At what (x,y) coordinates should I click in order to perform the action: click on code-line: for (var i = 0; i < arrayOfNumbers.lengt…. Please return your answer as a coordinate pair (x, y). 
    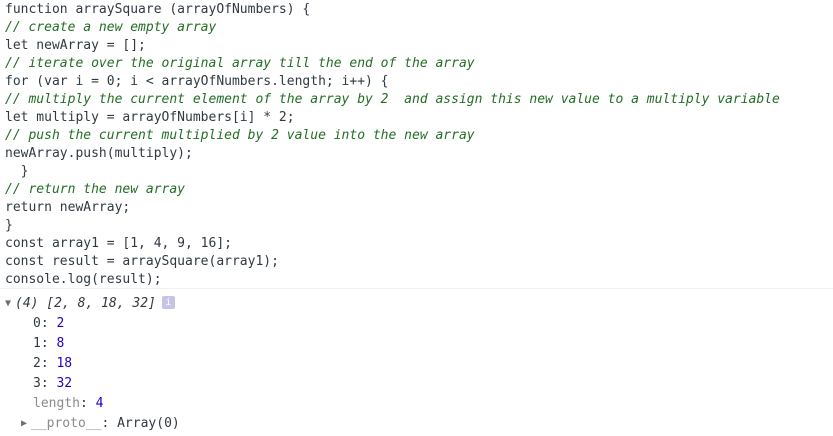
    Looking at the image, I should click on (197, 81).